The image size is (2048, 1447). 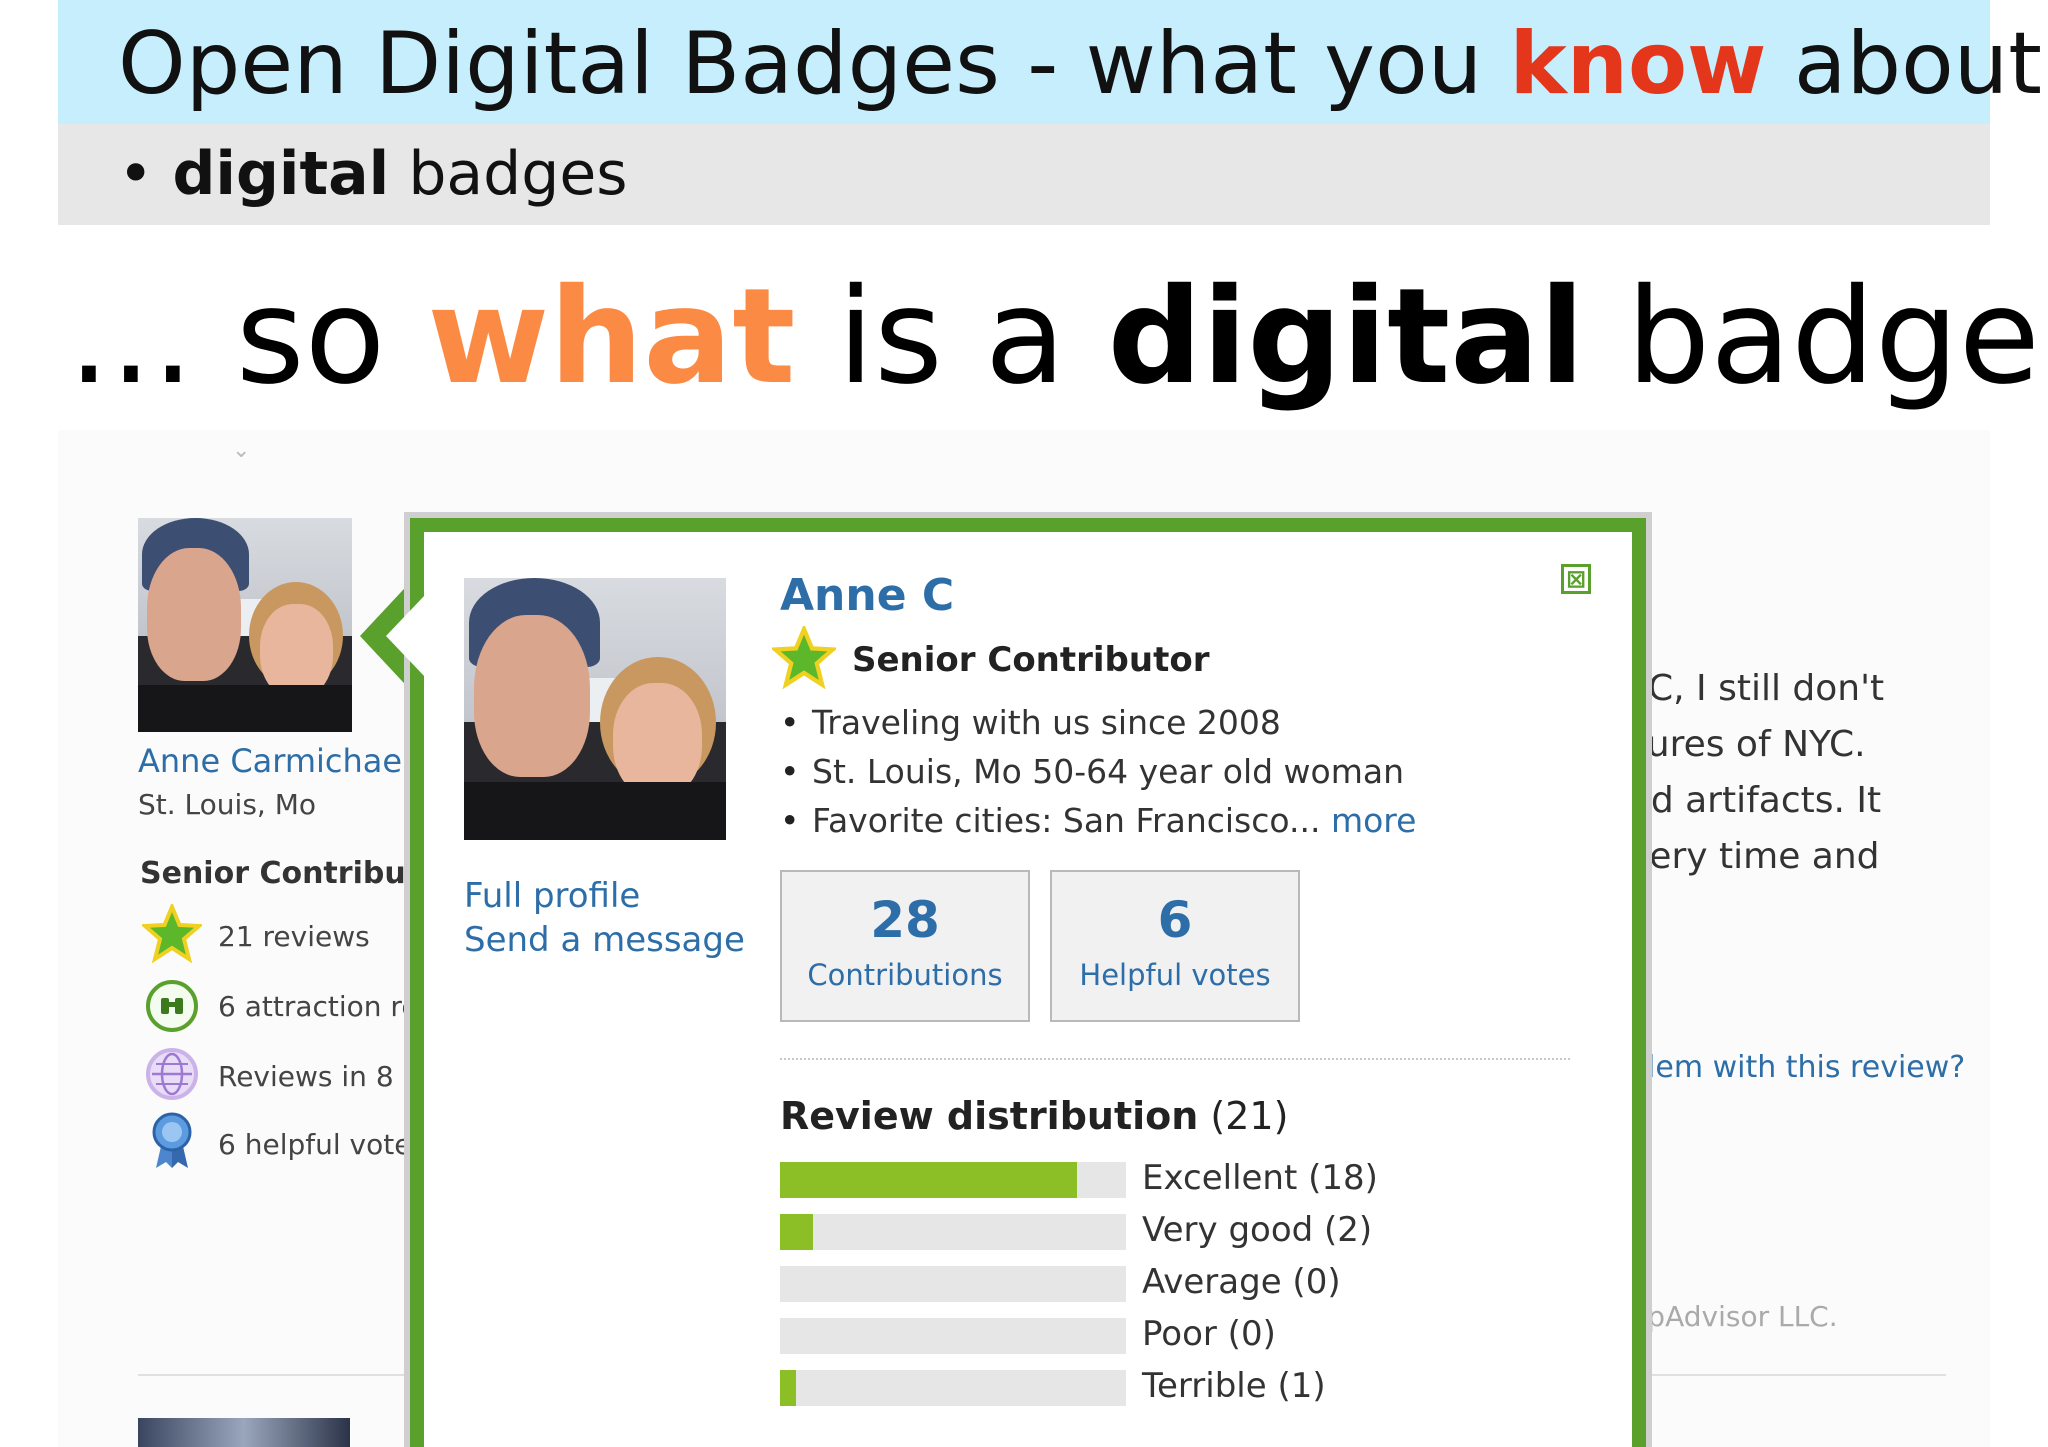 I want to click on popup-links: Full profile Send a message, so click(x=604, y=918).